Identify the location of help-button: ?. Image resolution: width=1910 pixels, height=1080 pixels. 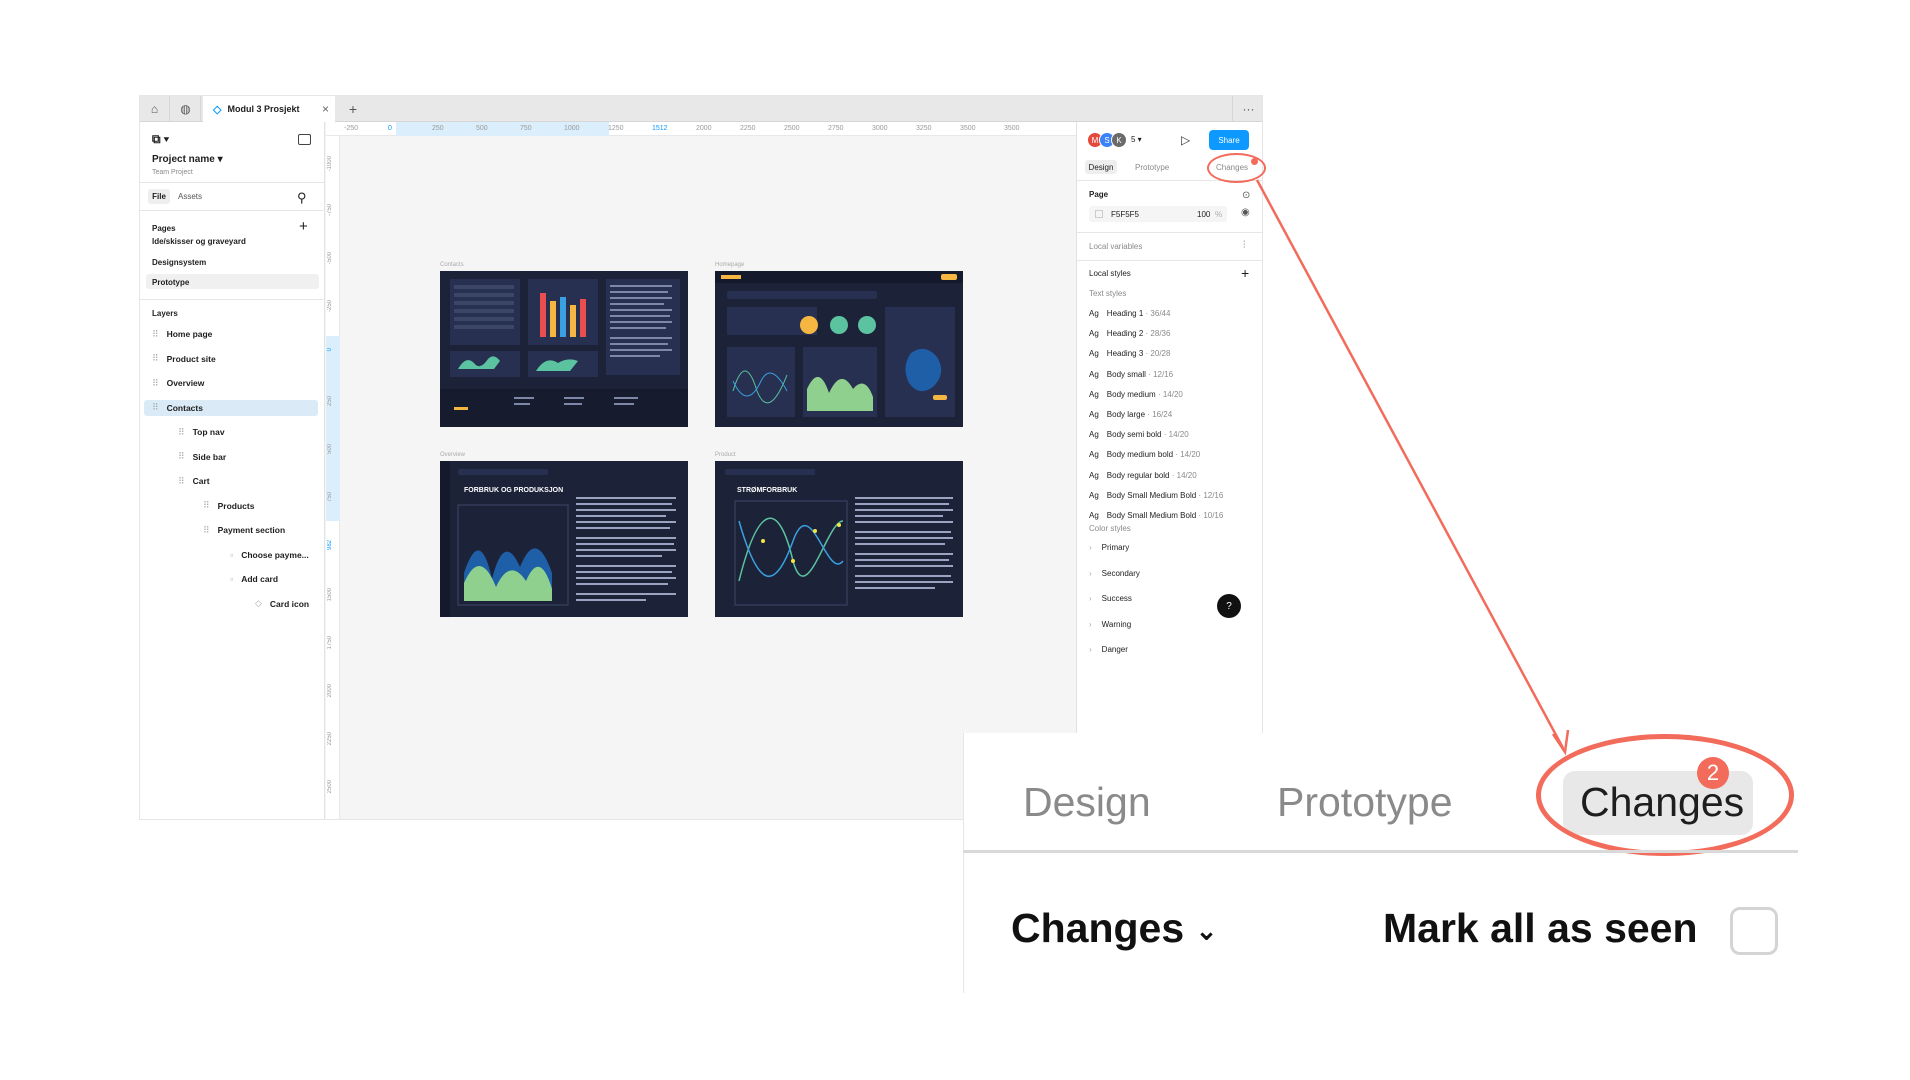
(1229, 606).